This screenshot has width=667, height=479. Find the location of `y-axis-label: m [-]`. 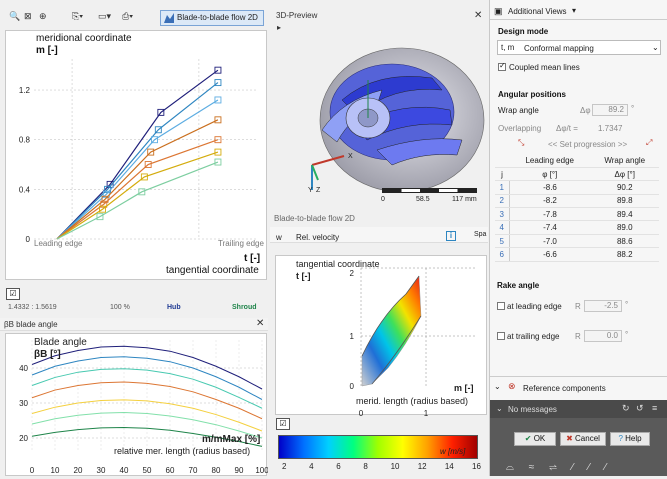

y-axis-label: m [-] is located at coordinates (47, 50).